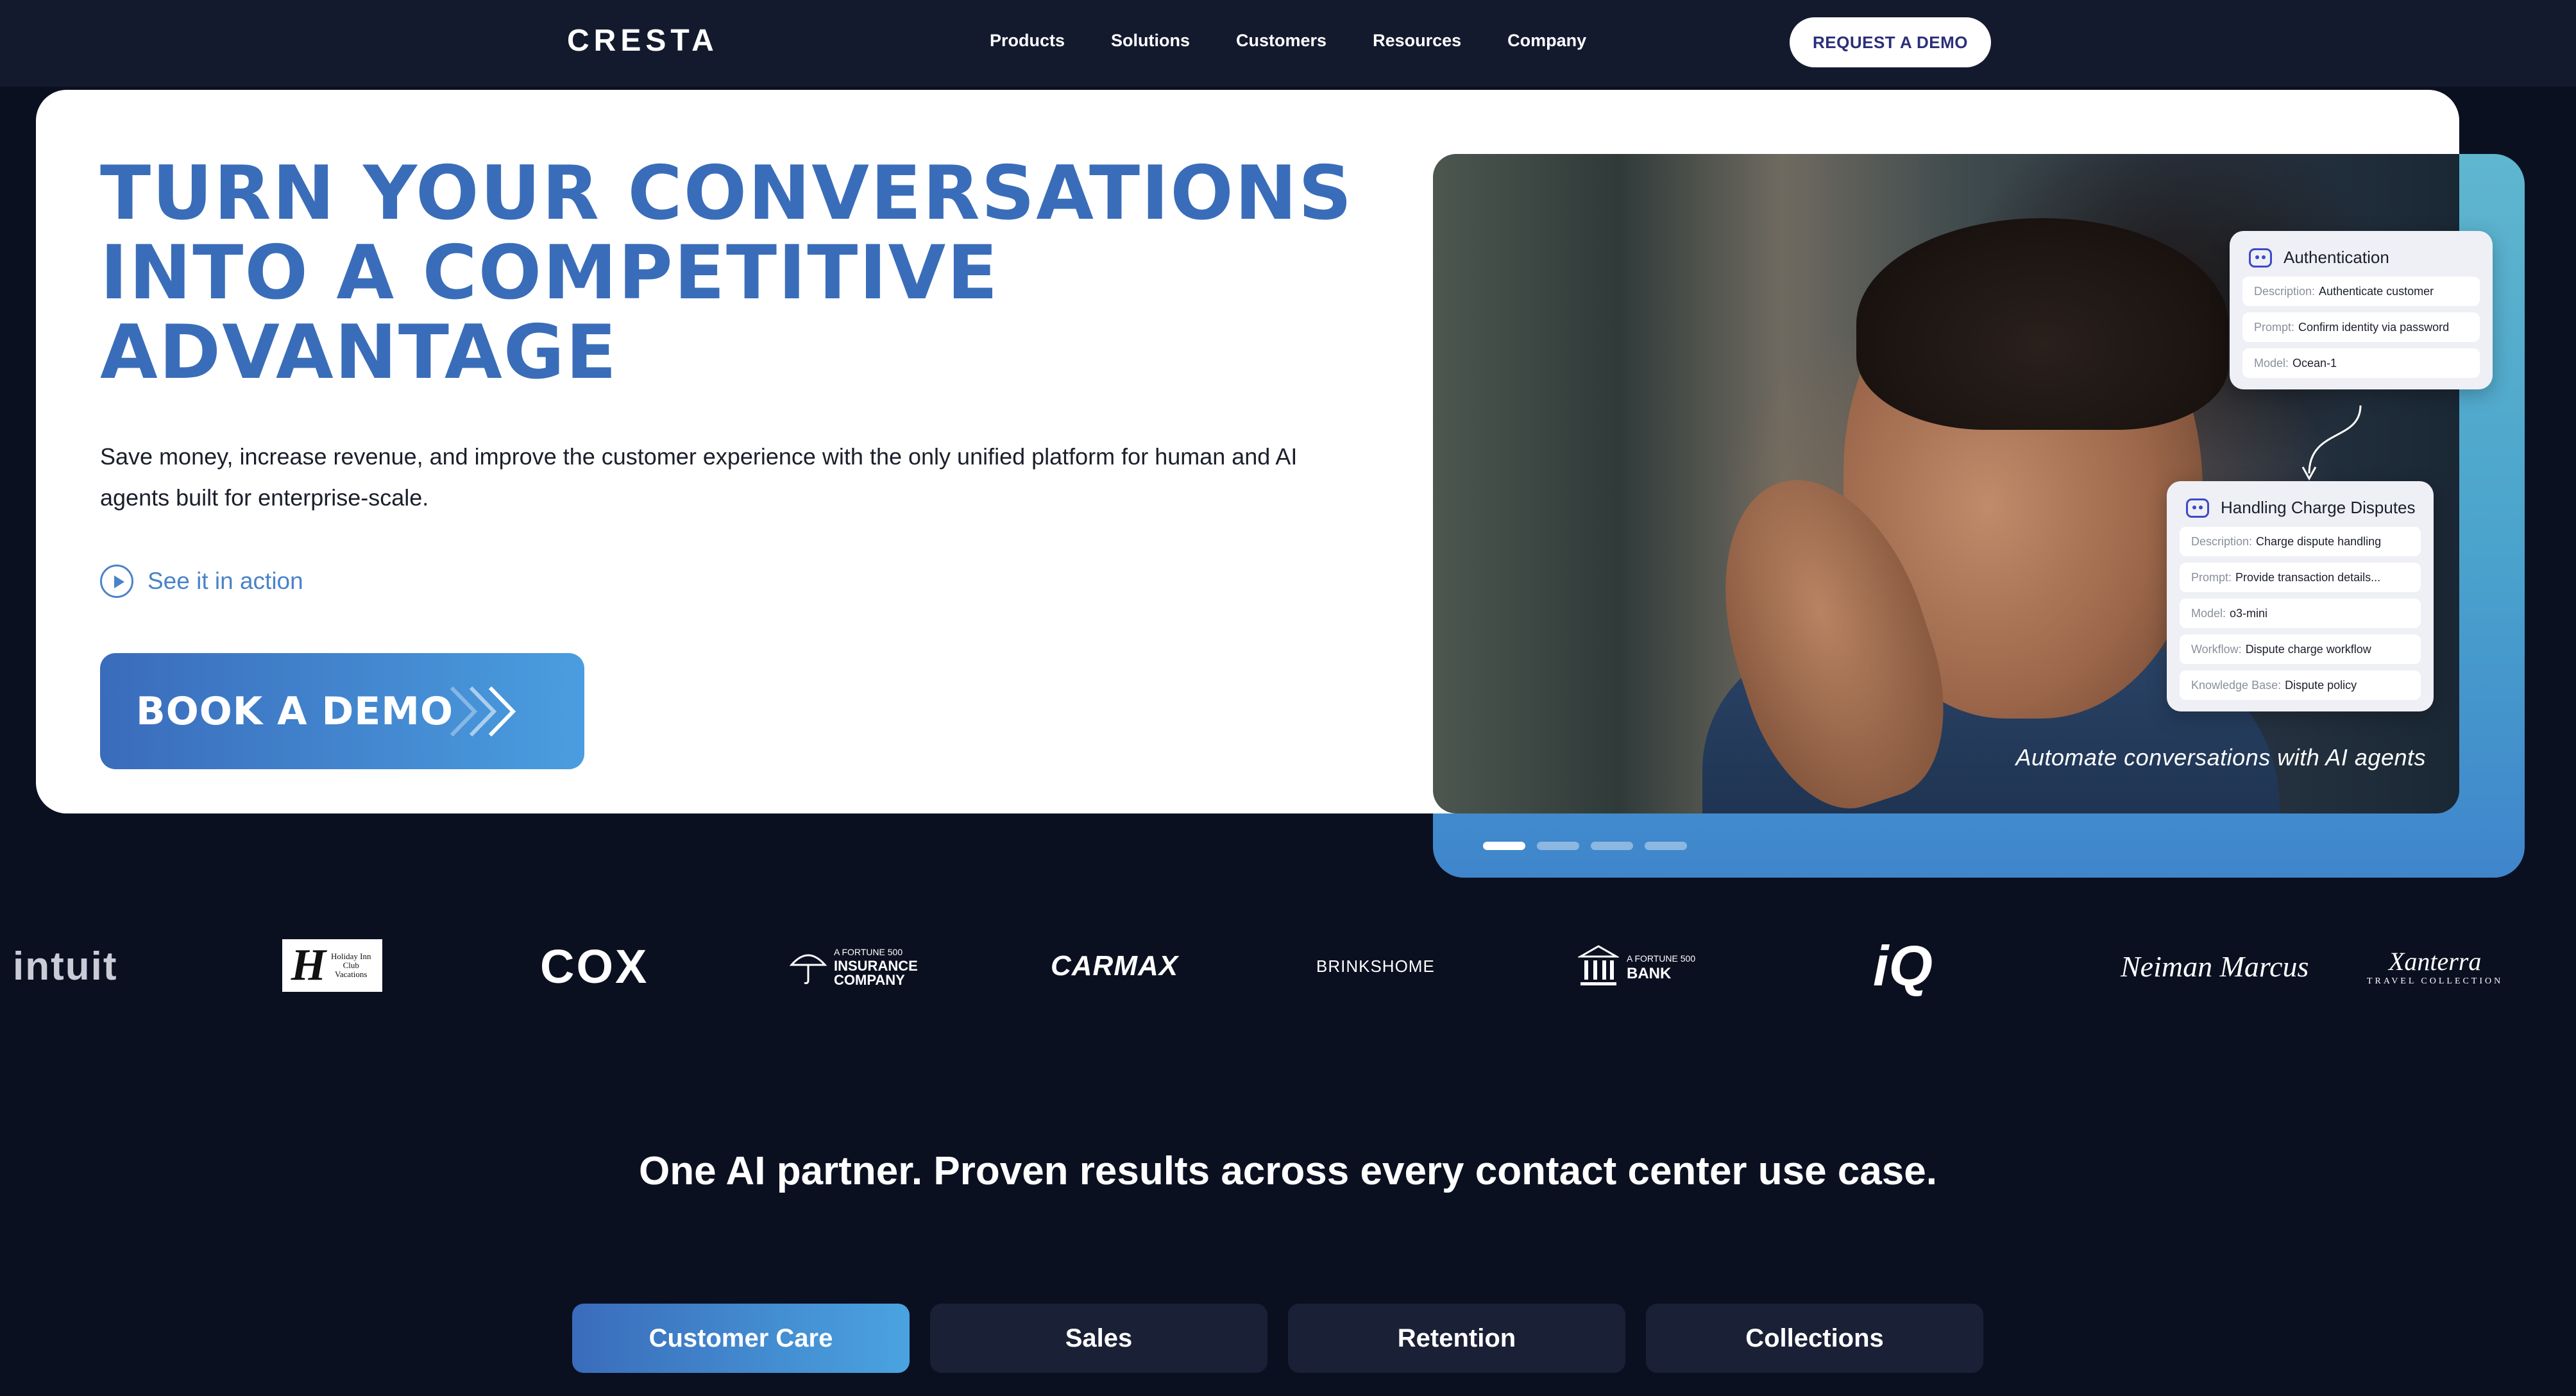  What do you see at coordinates (741, 1339) in the screenshot?
I see `tab-customer-care: Customer Care` at bounding box center [741, 1339].